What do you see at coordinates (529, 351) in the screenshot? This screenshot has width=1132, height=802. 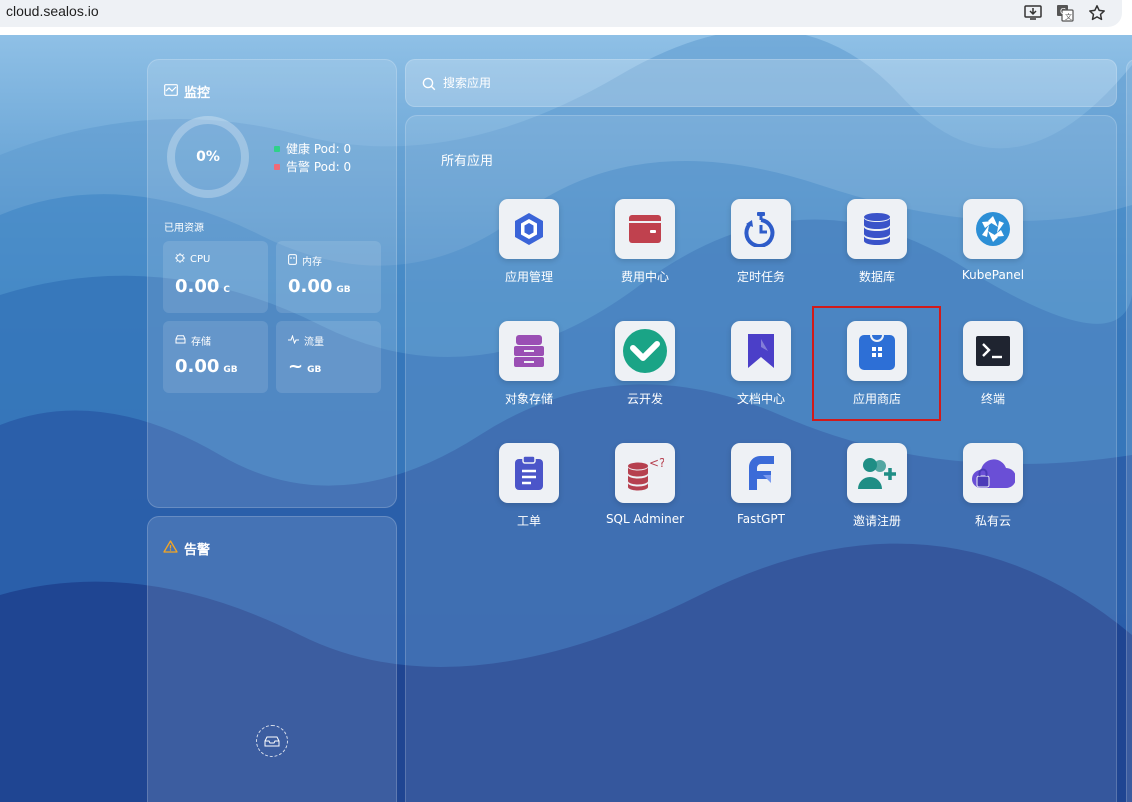 I see `object-storage-icon` at bounding box center [529, 351].